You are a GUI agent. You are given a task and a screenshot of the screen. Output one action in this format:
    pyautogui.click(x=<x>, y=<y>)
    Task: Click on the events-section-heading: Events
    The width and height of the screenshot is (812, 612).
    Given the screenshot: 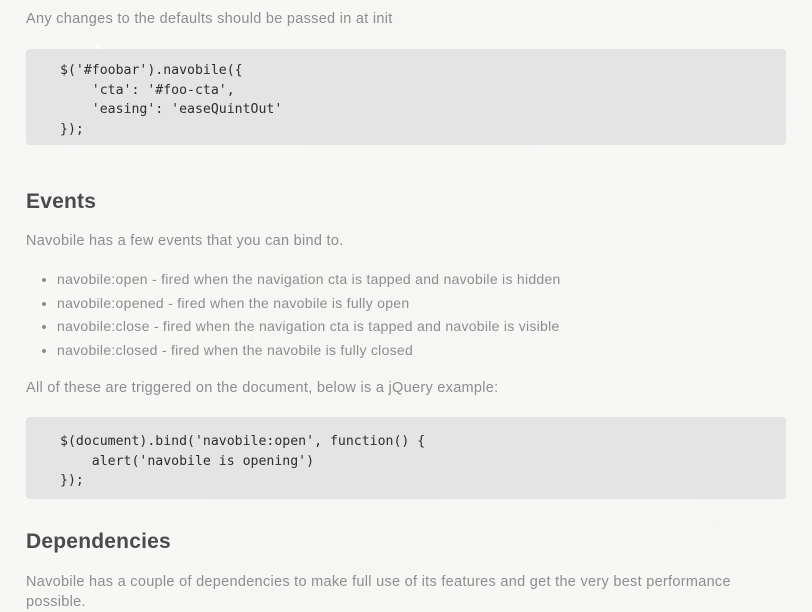 What is the action you would take?
    pyautogui.click(x=61, y=201)
    